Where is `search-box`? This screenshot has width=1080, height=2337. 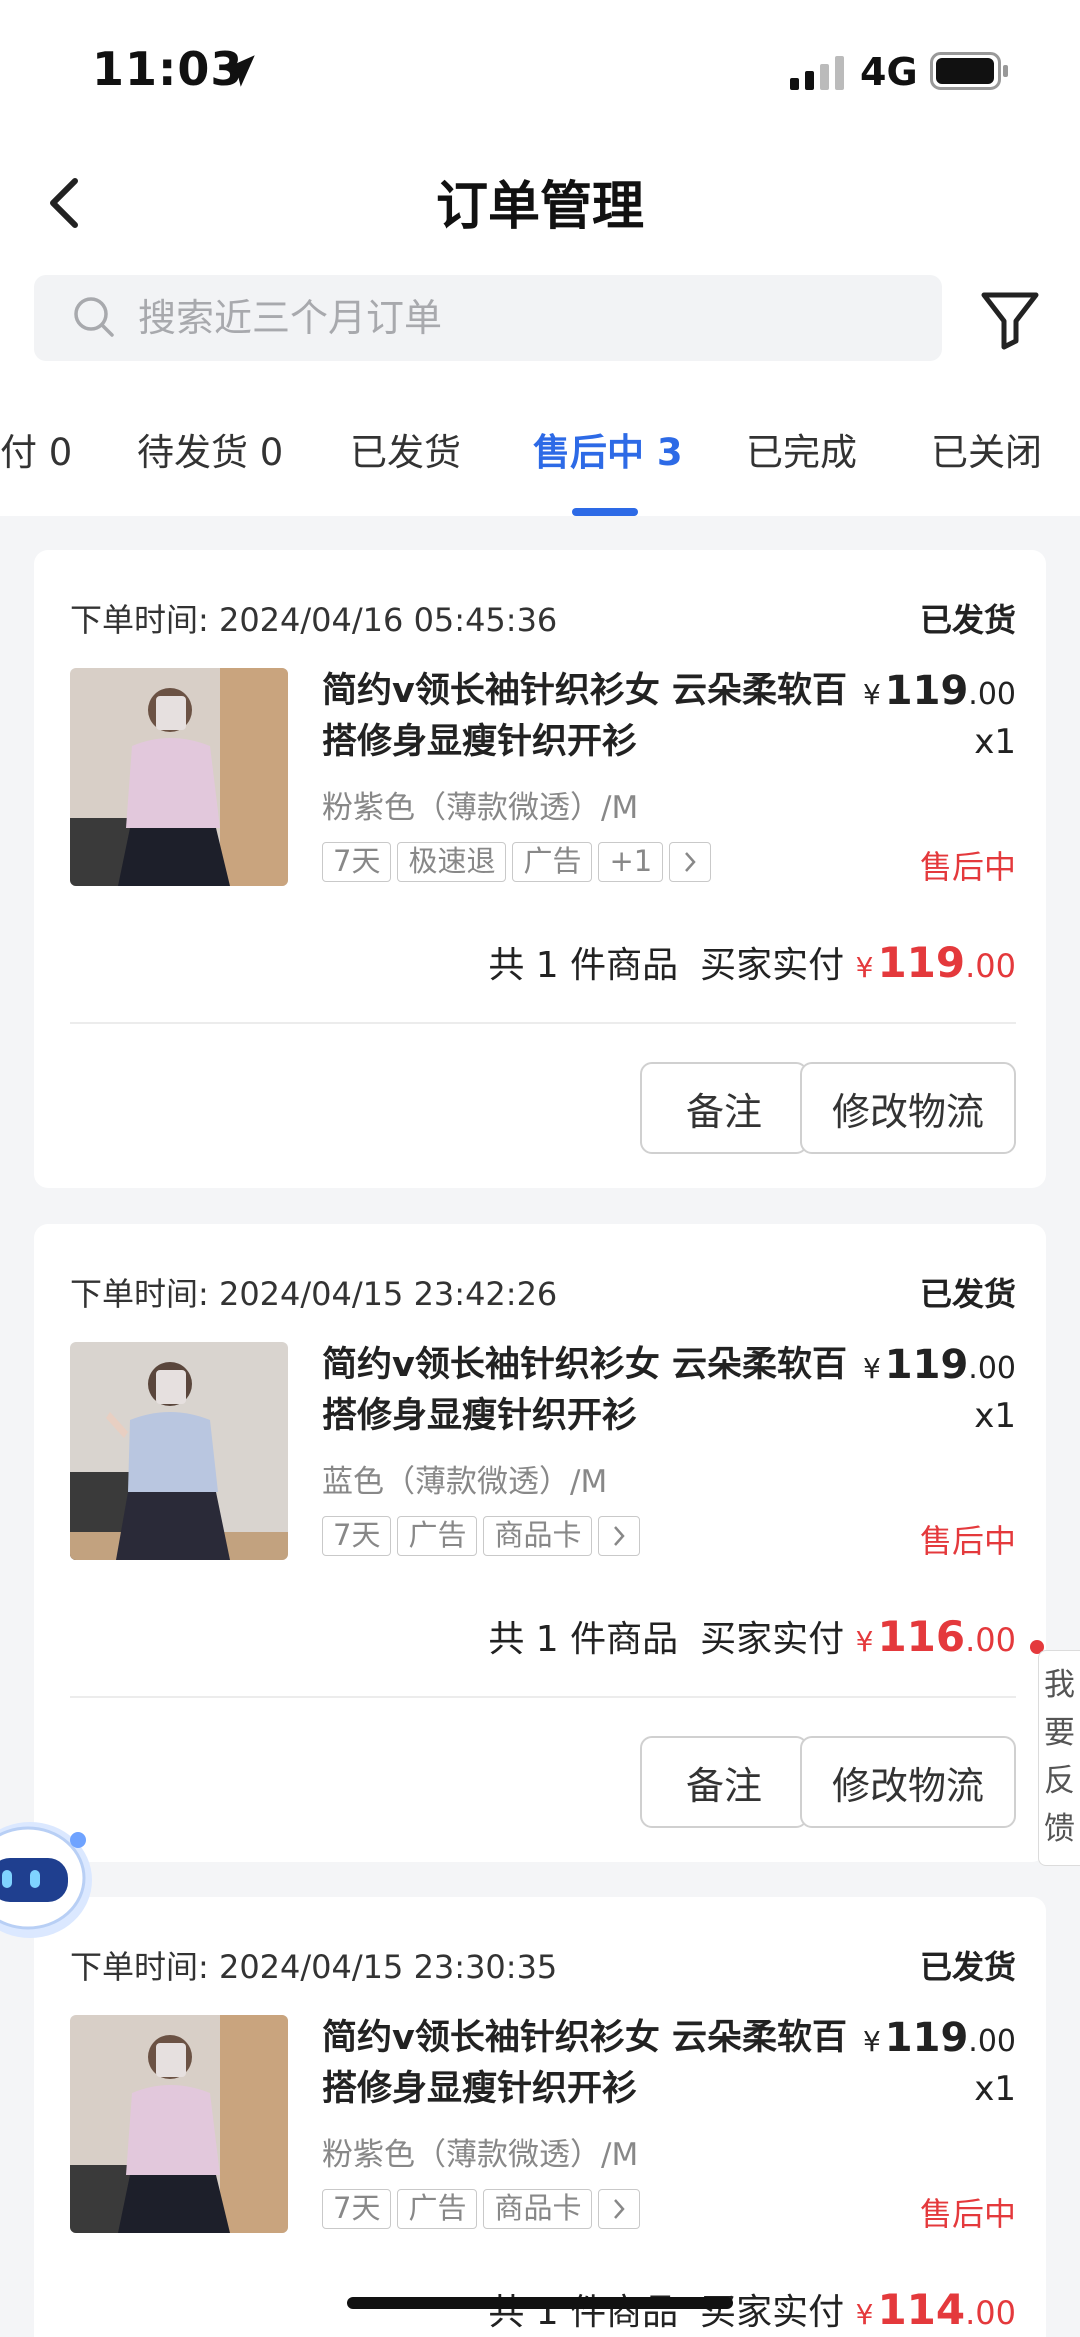
search-box is located at coordinates (488, 318).